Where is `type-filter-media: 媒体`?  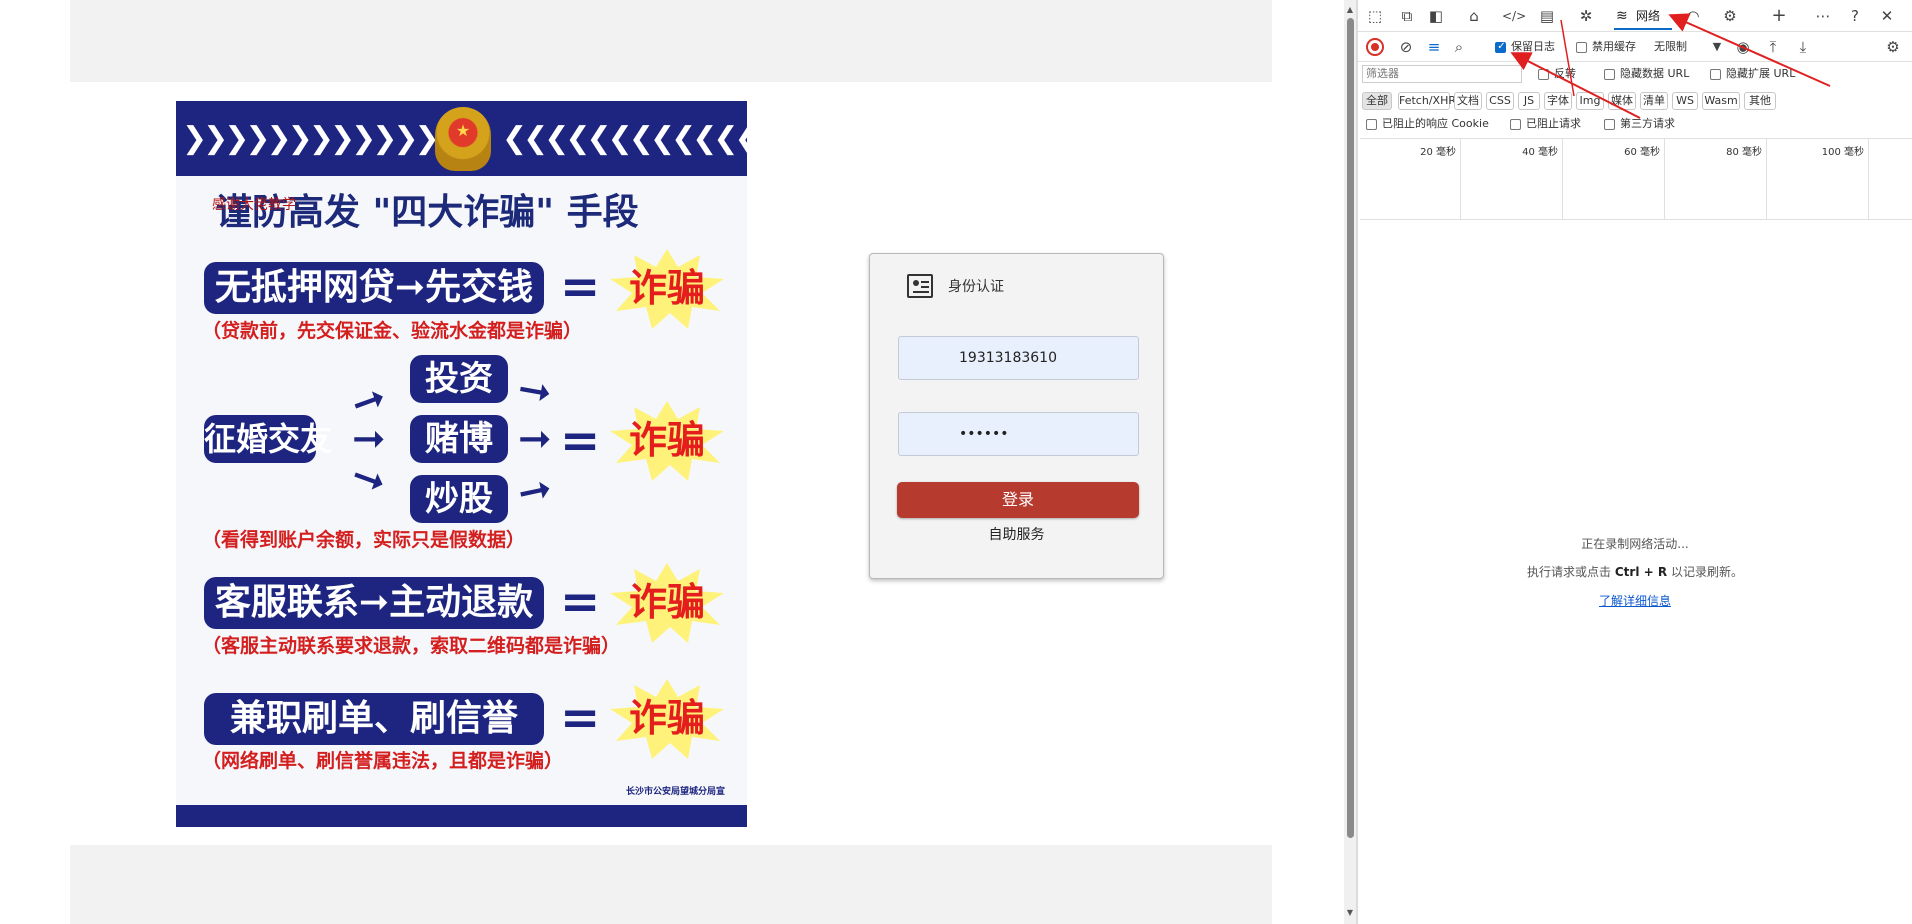
type-filter-media: 媒体 is located at coordinates (1622, 101).